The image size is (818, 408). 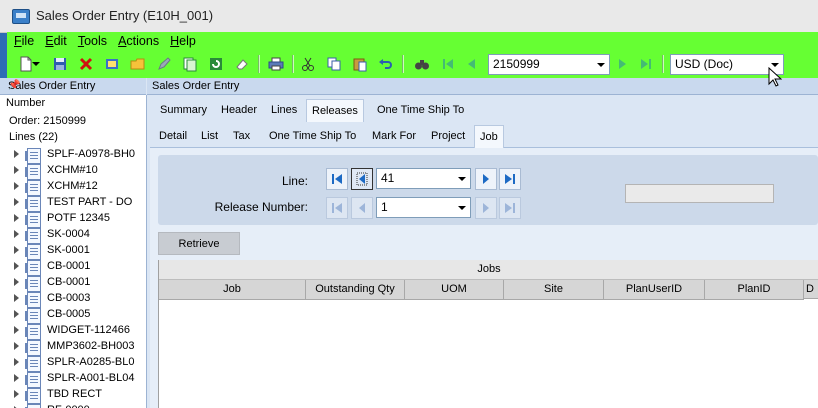 What do you see at coordinates (90, 202) in the screenshot?
I see `tree-line-label: TEST PART - DO` at bounding box center [90, 202].